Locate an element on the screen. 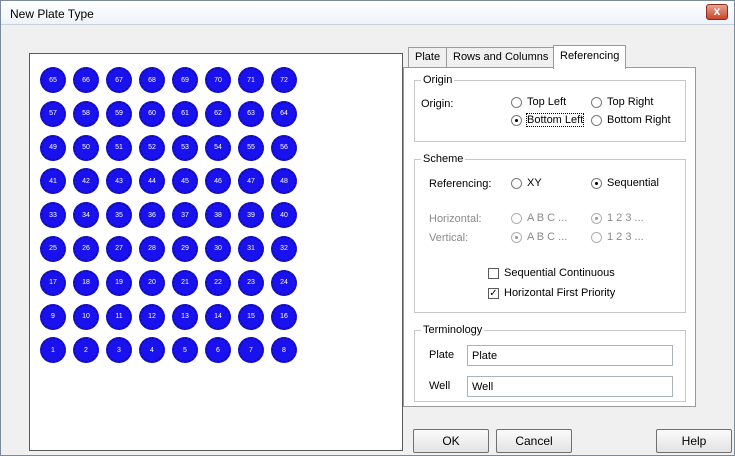 The image size is (735, 456). horizontal-first-priority-checkbox: ✓ Horizontal First Priority is located at coordinates (551, 293).